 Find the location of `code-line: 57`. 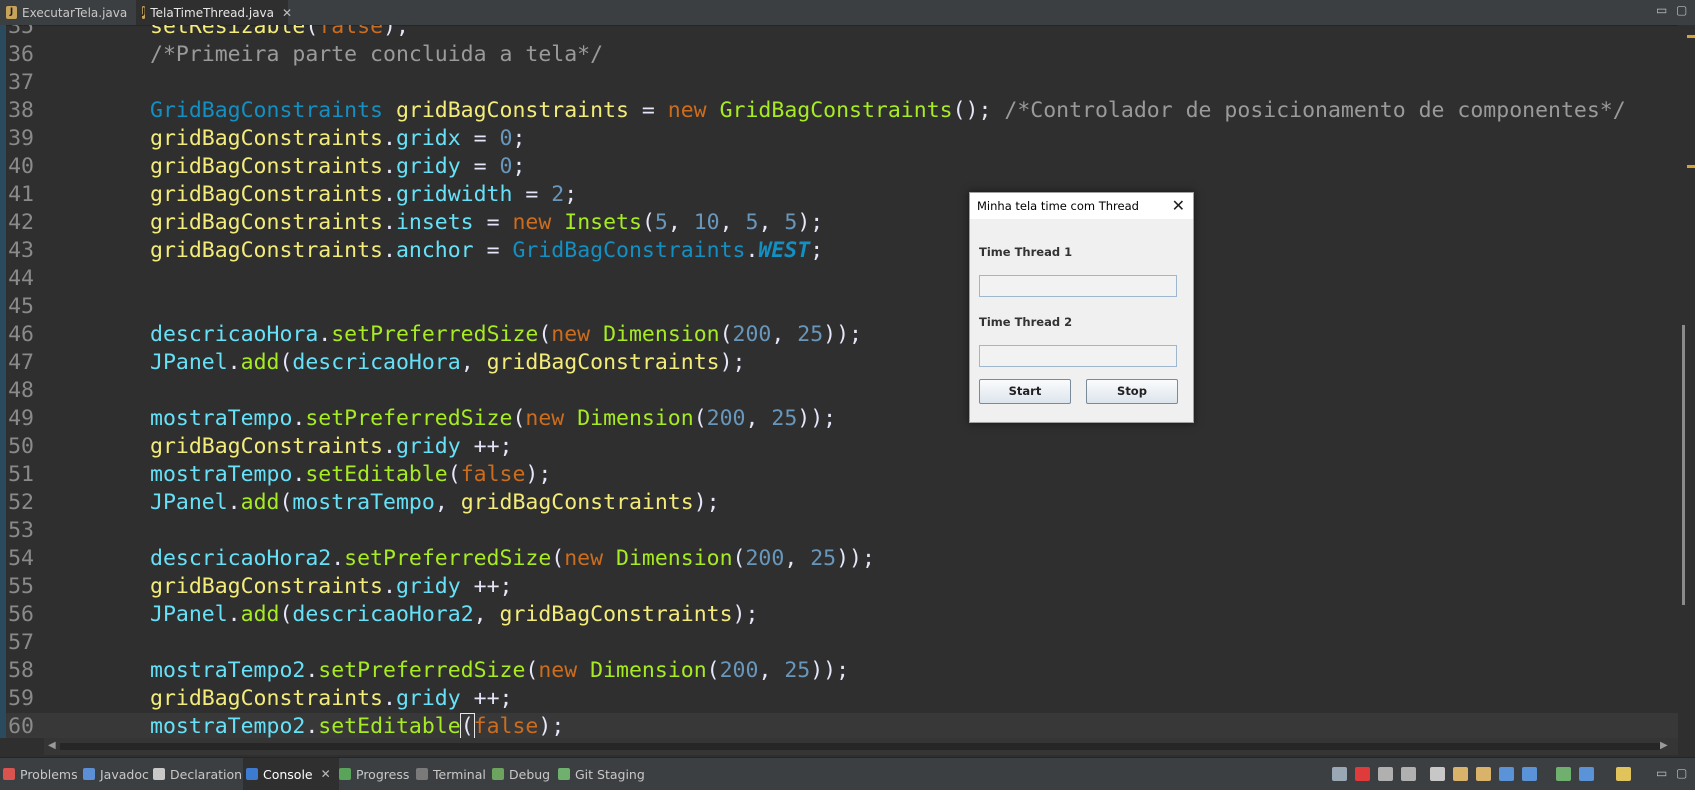

code-line: 57 is located at coordinates (839, 643).